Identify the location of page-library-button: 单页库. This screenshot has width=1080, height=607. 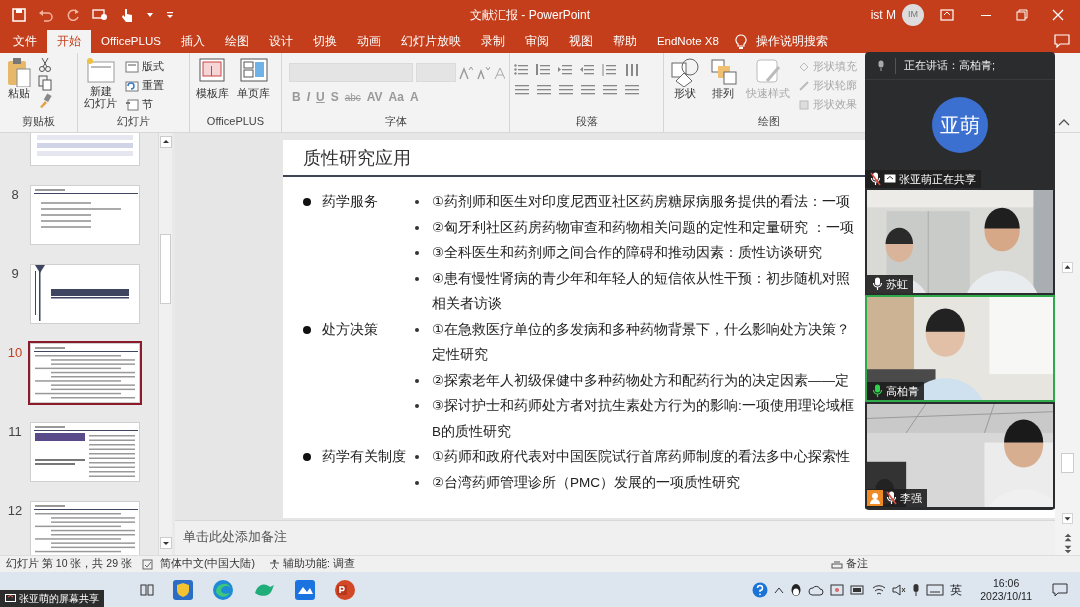
(253, 85).